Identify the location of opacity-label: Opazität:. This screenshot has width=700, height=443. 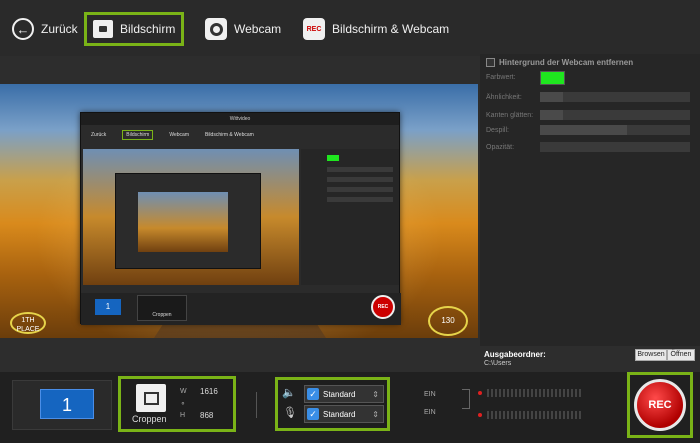
(500, 147).